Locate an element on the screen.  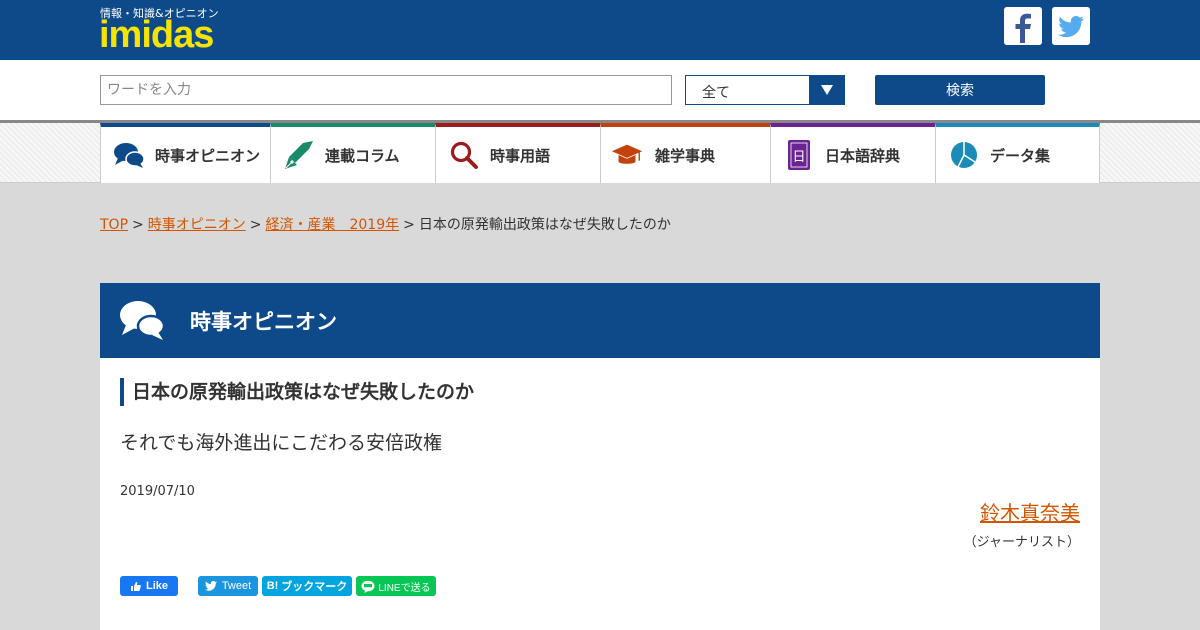
category-nav-band: 時事オピニオン 連載コラム 時事用語 雑学事典 日 日本語辞典 データ集 is located at coordinates (600, 151).